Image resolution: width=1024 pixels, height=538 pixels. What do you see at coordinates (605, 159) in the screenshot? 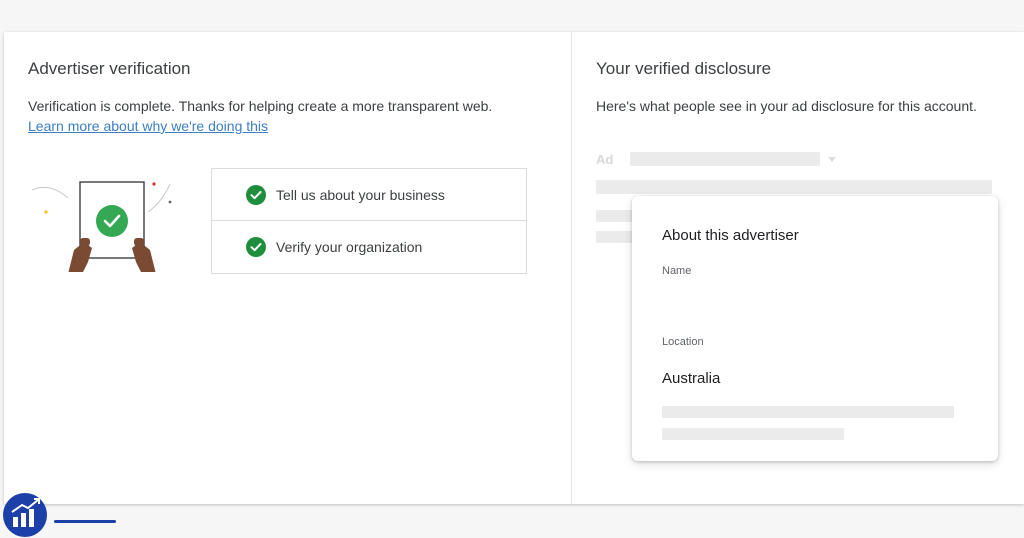
I see `ad-badge: Ad` at bounding box center [605, 159].